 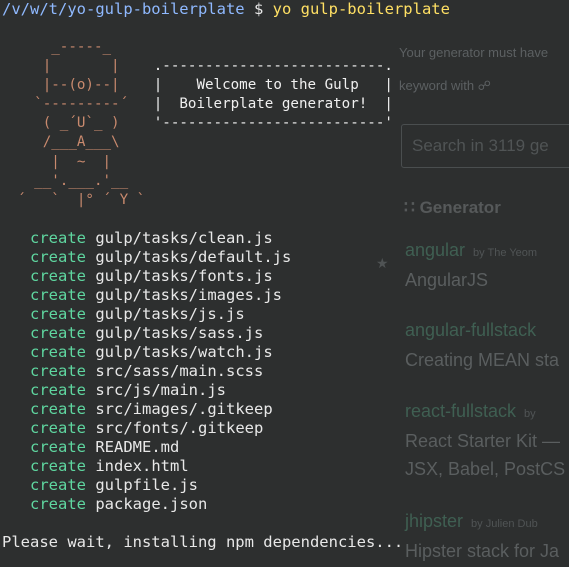 What do you see at coordinates (361, 9) in the screenshot?
I see `command-text: yo gulp-boilerplate` at bounding box center [361, 9].